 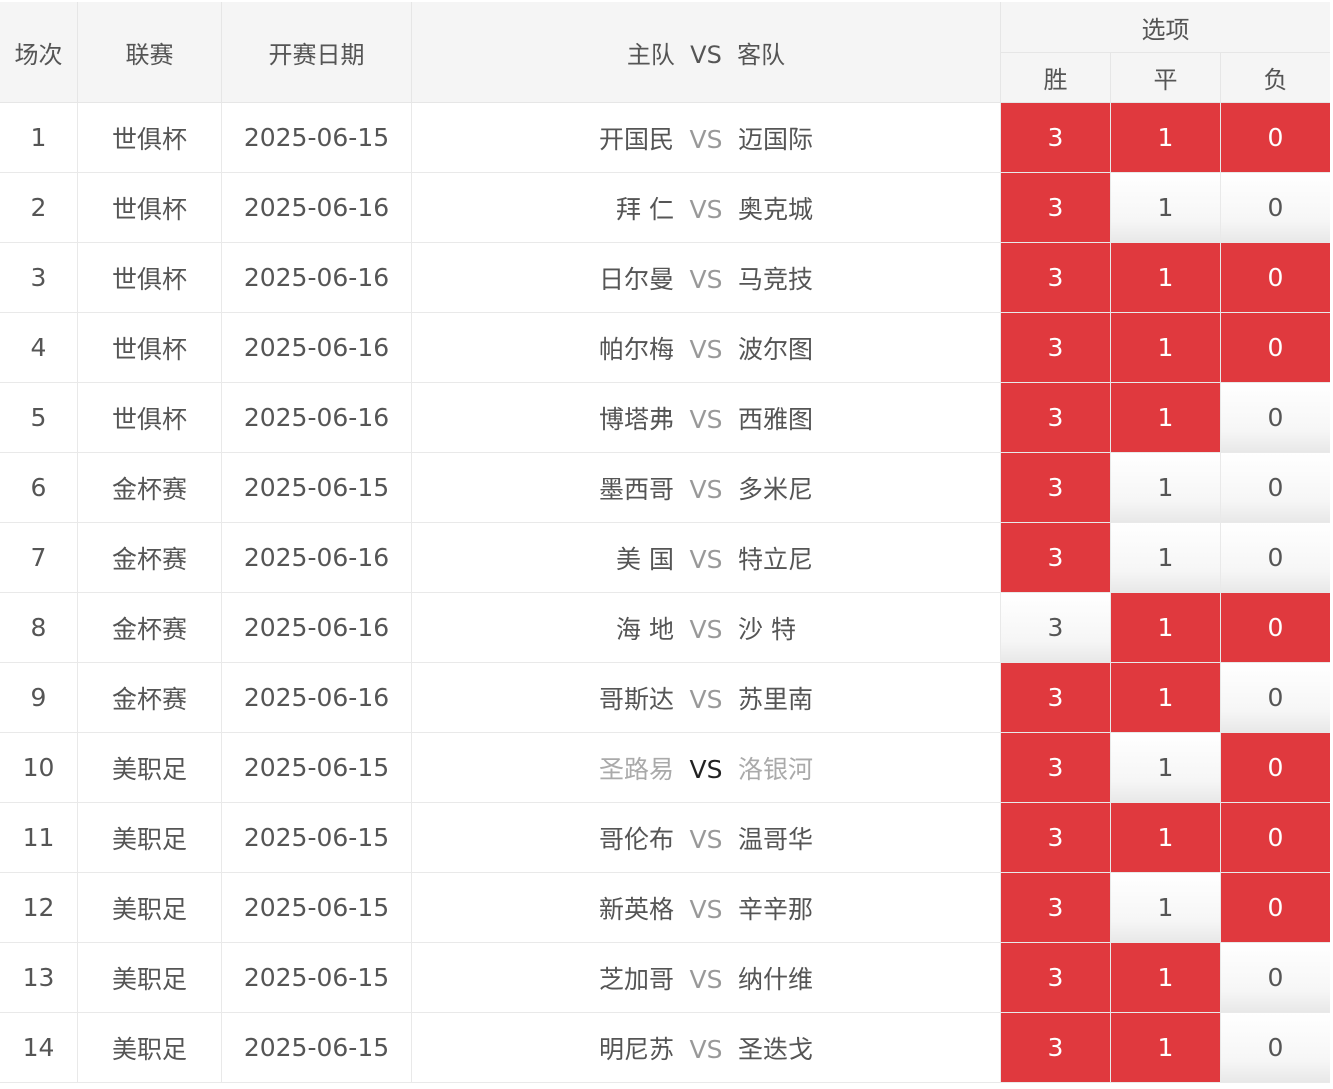 I want to click on round-number: 12, so click(x=39, y=908).